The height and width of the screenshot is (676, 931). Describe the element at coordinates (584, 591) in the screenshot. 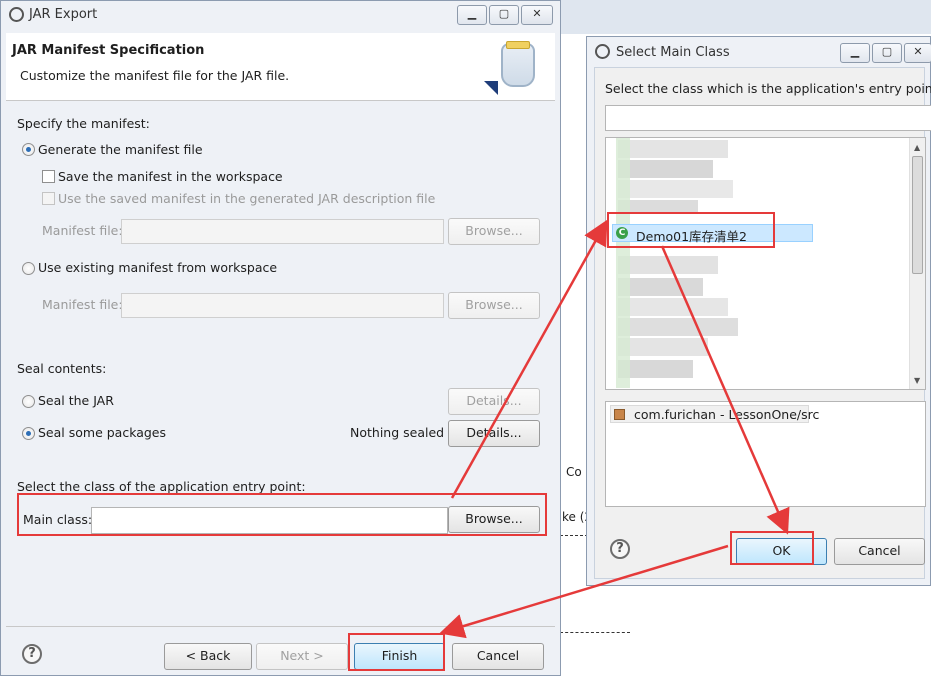

I see `arrow-ok-to-finish` at that location.